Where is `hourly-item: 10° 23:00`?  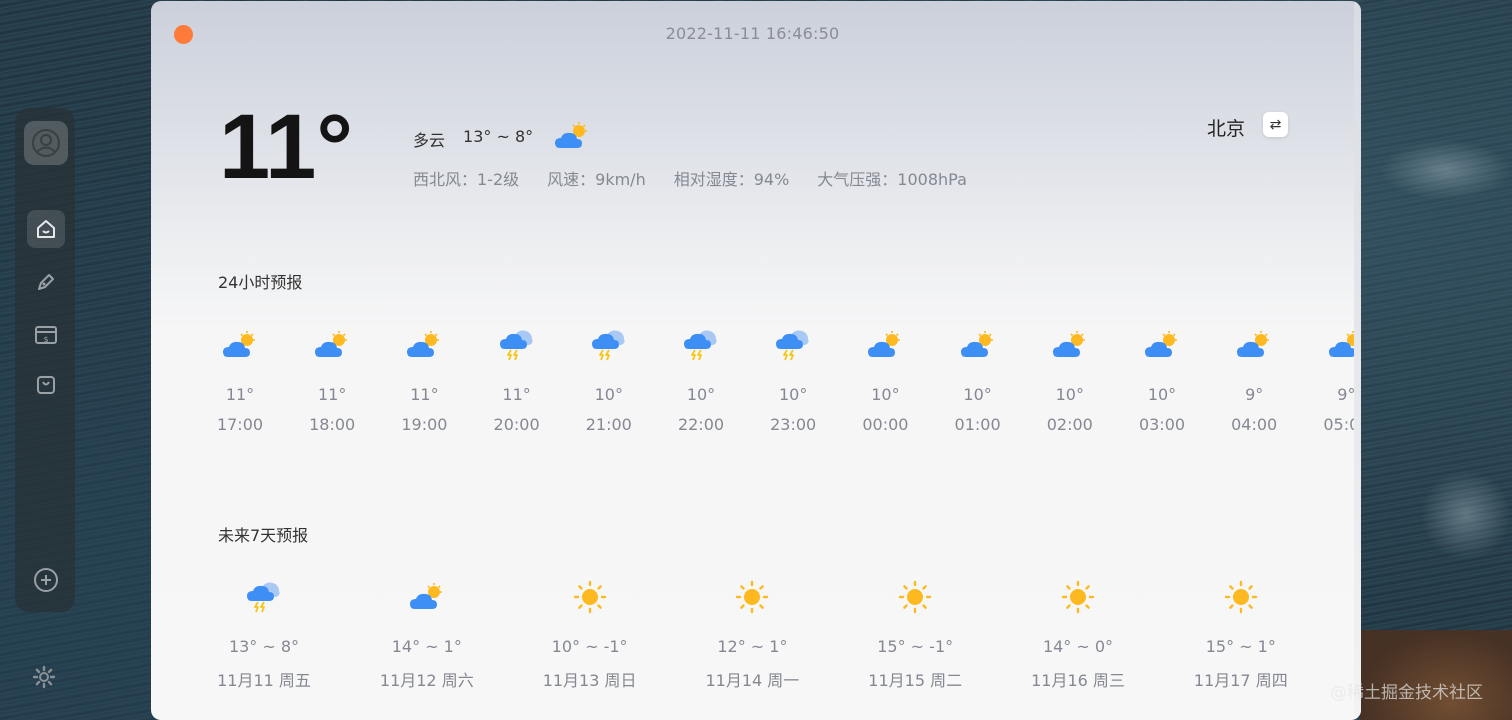 hourly-item: 10° 23:00 is located at coordinates (793, 380).